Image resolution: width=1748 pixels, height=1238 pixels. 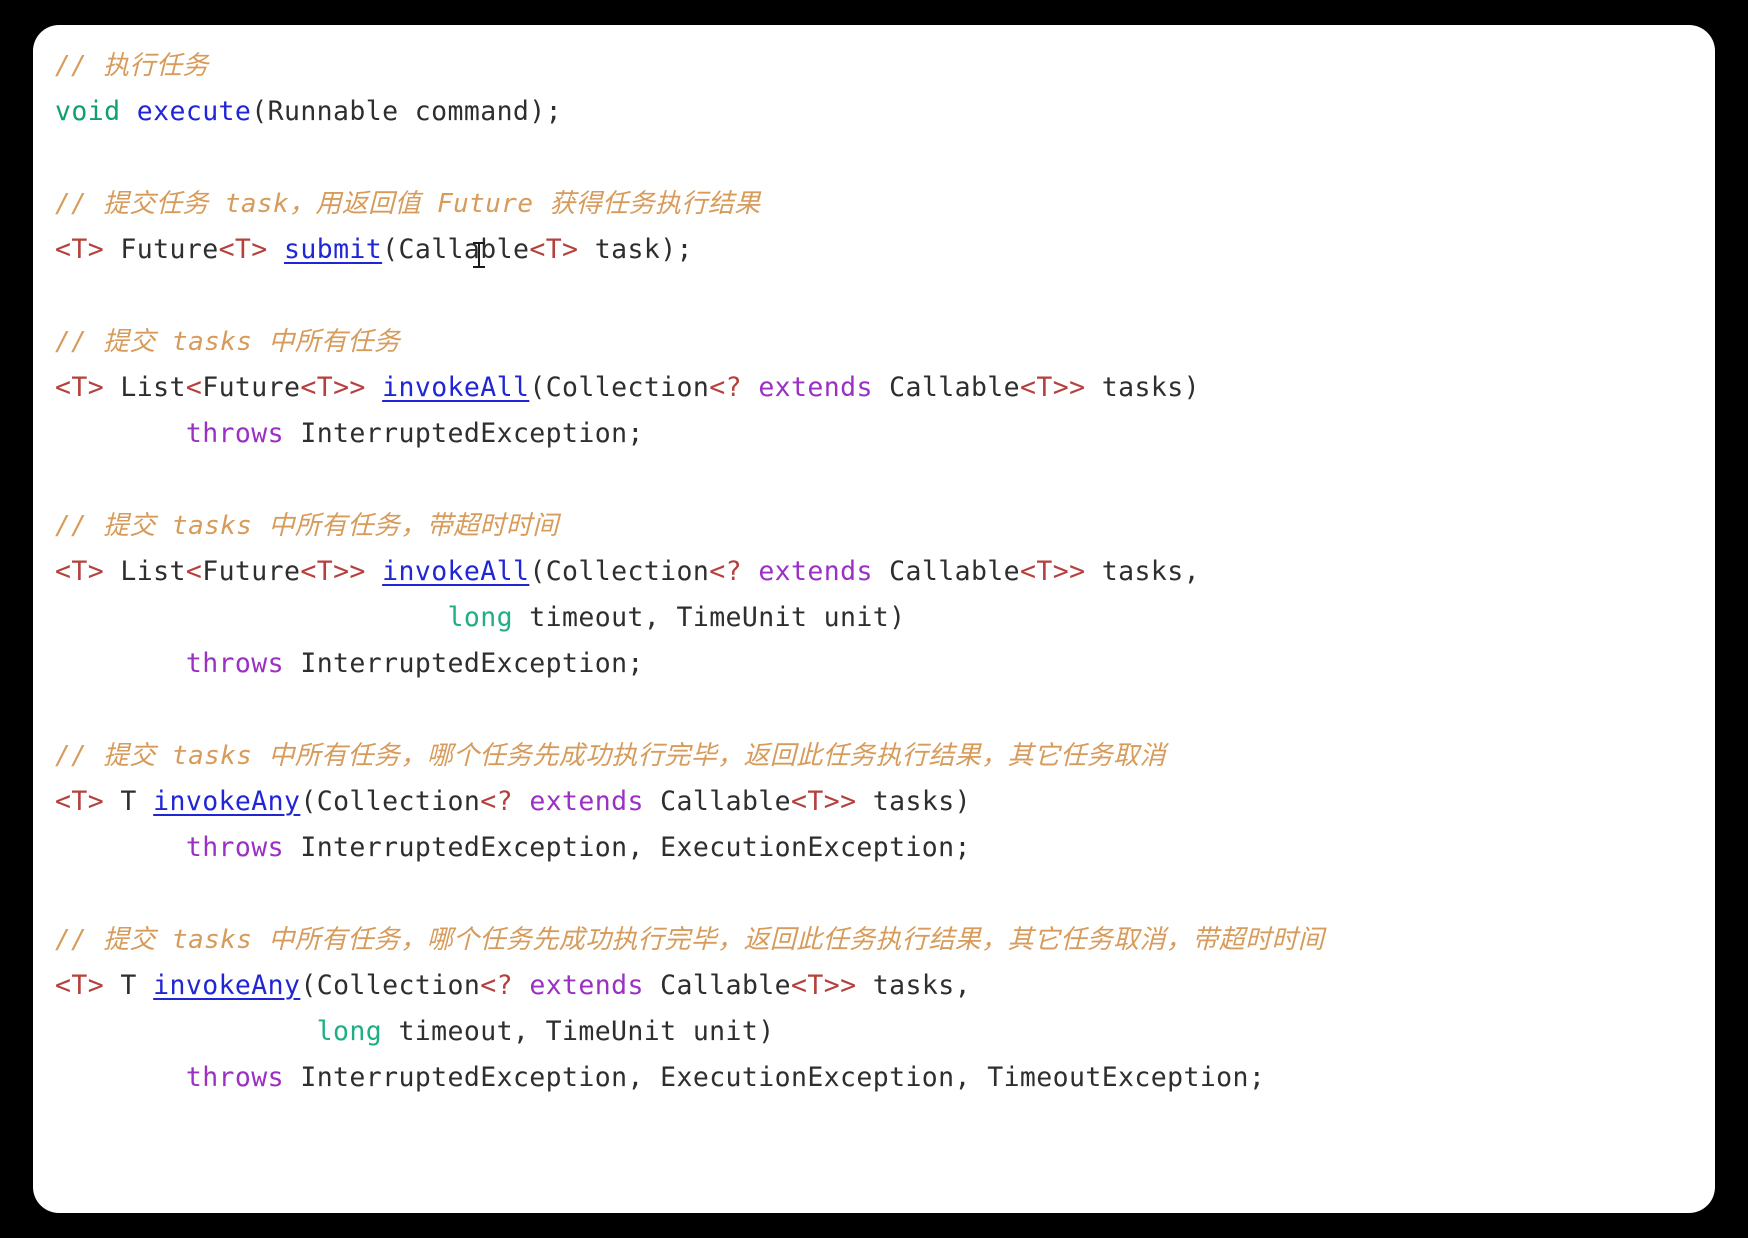 What do you see at coordinates (635, 249) in the screenshot?
I see `code-token: task);` at bounding box center [635, 249].